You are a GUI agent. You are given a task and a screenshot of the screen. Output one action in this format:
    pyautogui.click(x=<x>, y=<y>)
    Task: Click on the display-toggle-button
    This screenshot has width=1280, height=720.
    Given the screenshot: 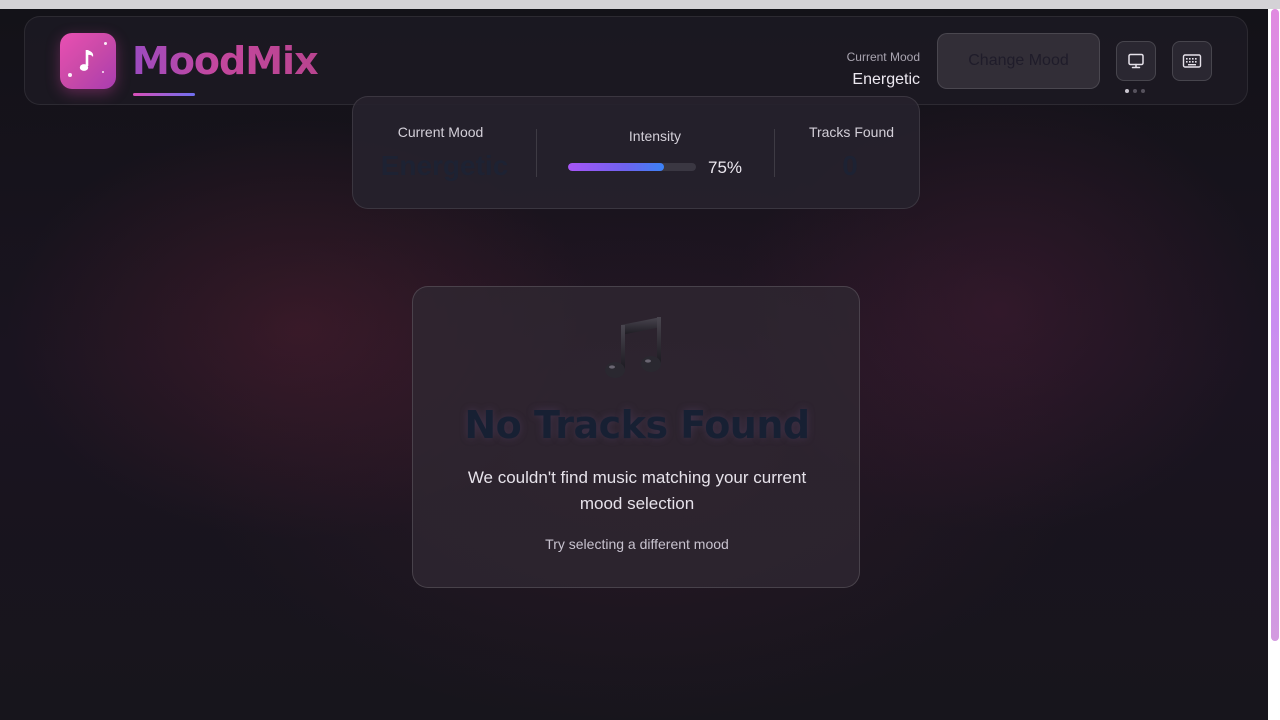 What is the action you would take?
    pyautogui.click(x=1136, y=61)
    